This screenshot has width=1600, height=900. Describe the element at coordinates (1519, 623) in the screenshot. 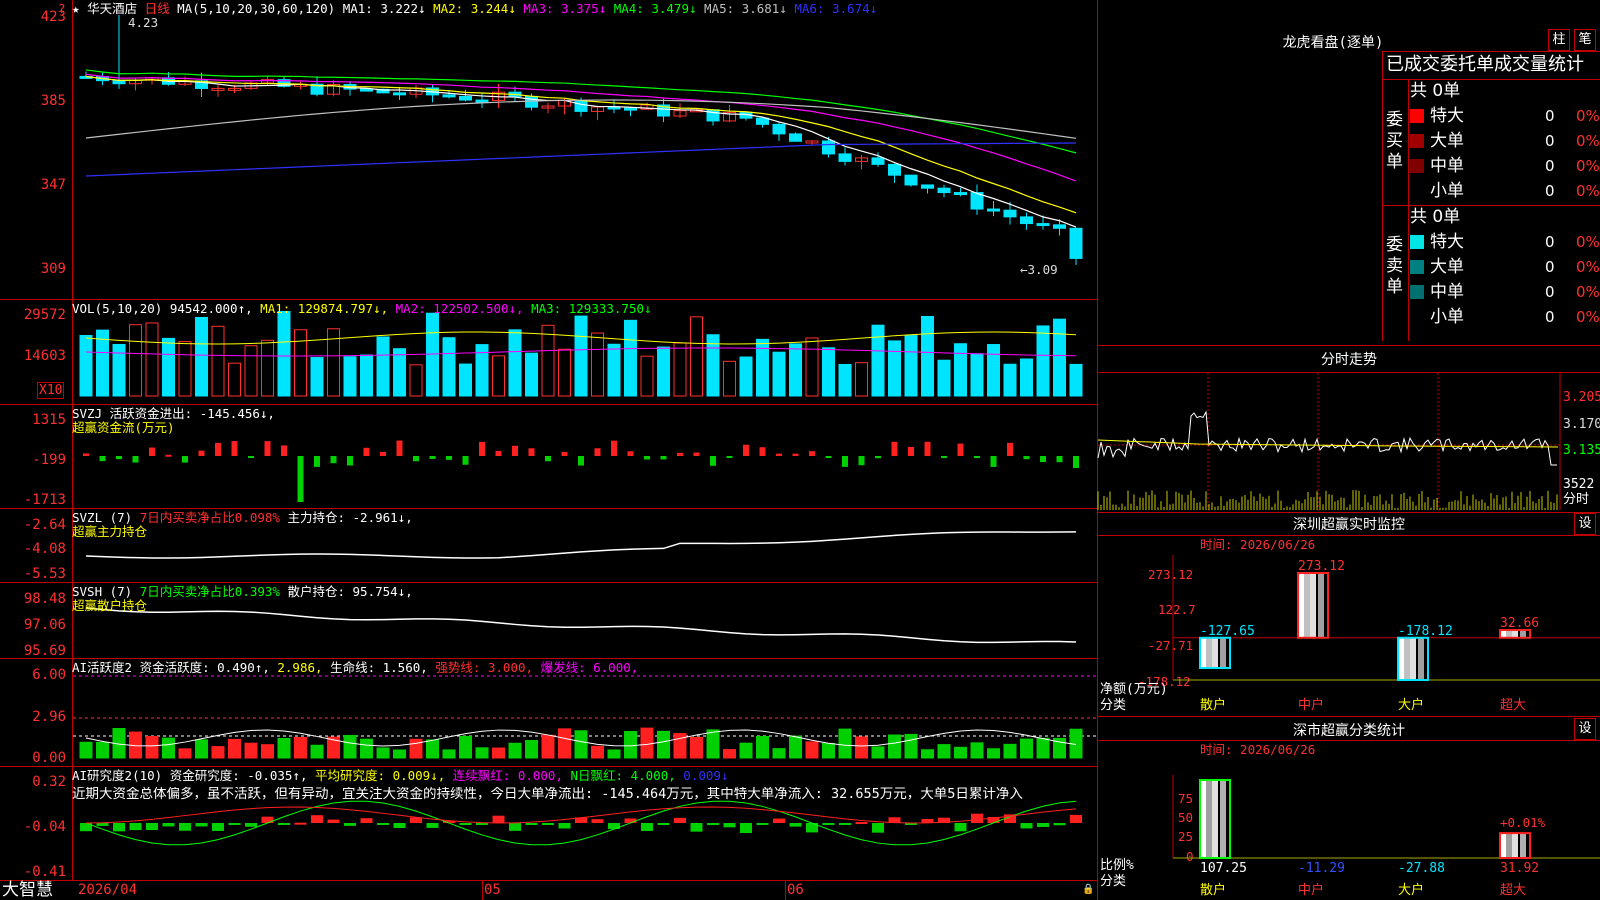

I see `monitor-value-label: 32.66` at that location.